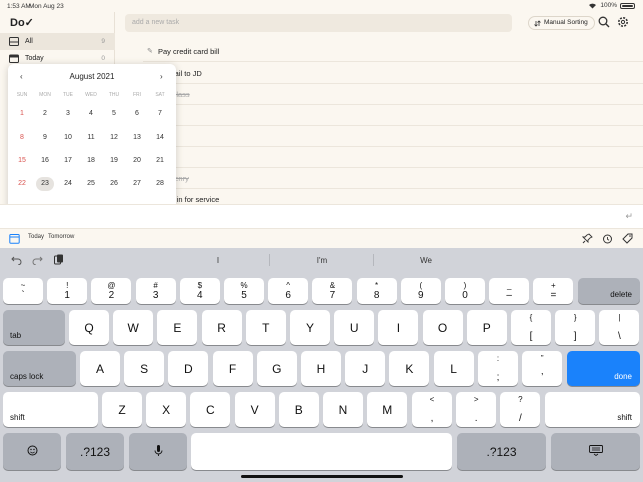 The image size is (643, 482). What do you see at coordinates (210, 409) in the screenshot?
I see `key-c: C` at bounding box center [210, 409].